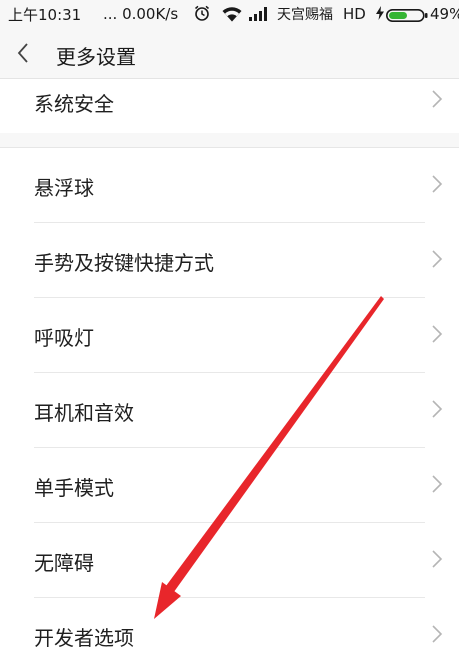 The image size is (459, 662). I want to click on settings-item-label: 单手模式, so click(74, 488).